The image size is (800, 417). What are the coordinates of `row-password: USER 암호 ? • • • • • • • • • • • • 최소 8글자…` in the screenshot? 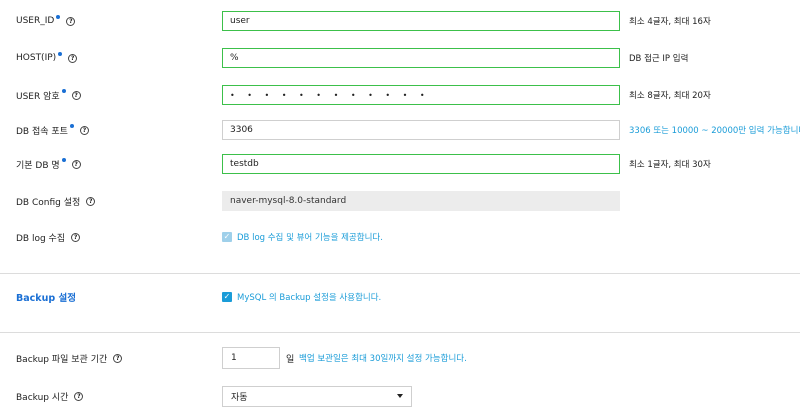 It's located at (400, 95).